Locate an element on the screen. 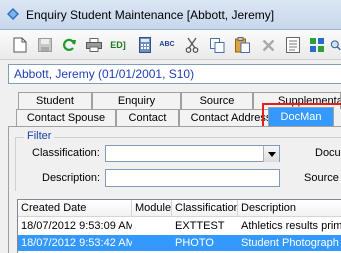 The height and width of the screenshot is (253, 341). column-classification: Classification is located at coordinates (205, 208).